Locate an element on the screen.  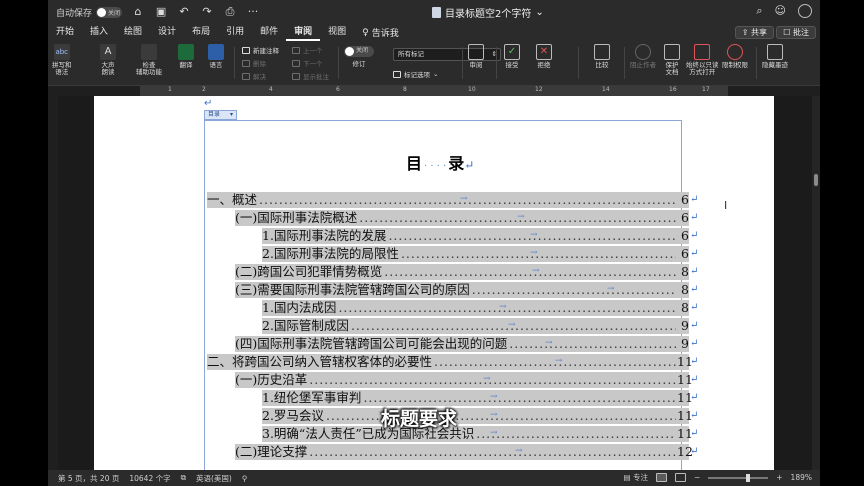
read-aloud-button: A 大声 朗读 is located at coordinates (108, 60).